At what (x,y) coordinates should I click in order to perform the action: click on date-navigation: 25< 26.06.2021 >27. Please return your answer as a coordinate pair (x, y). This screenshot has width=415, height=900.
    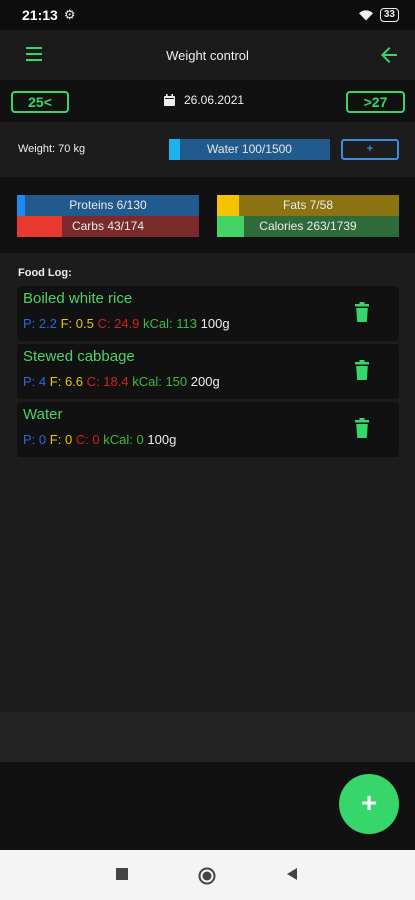
    Looking at the image, I should click on (207, 101).